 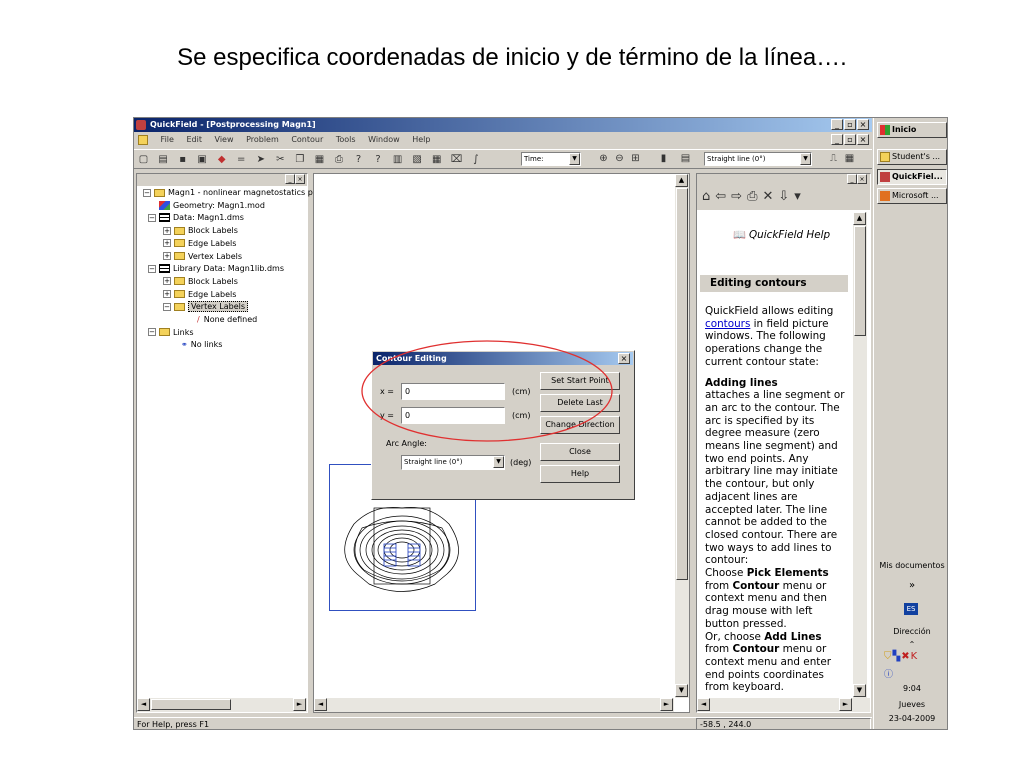 I want to click on help-icon: ?, so click(x=358, y=159).